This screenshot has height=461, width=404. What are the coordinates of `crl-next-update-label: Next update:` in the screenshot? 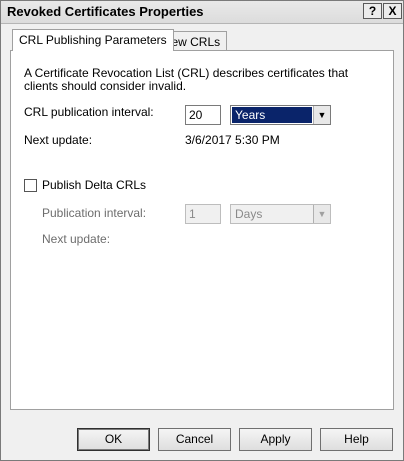 It's located at (58, 140).